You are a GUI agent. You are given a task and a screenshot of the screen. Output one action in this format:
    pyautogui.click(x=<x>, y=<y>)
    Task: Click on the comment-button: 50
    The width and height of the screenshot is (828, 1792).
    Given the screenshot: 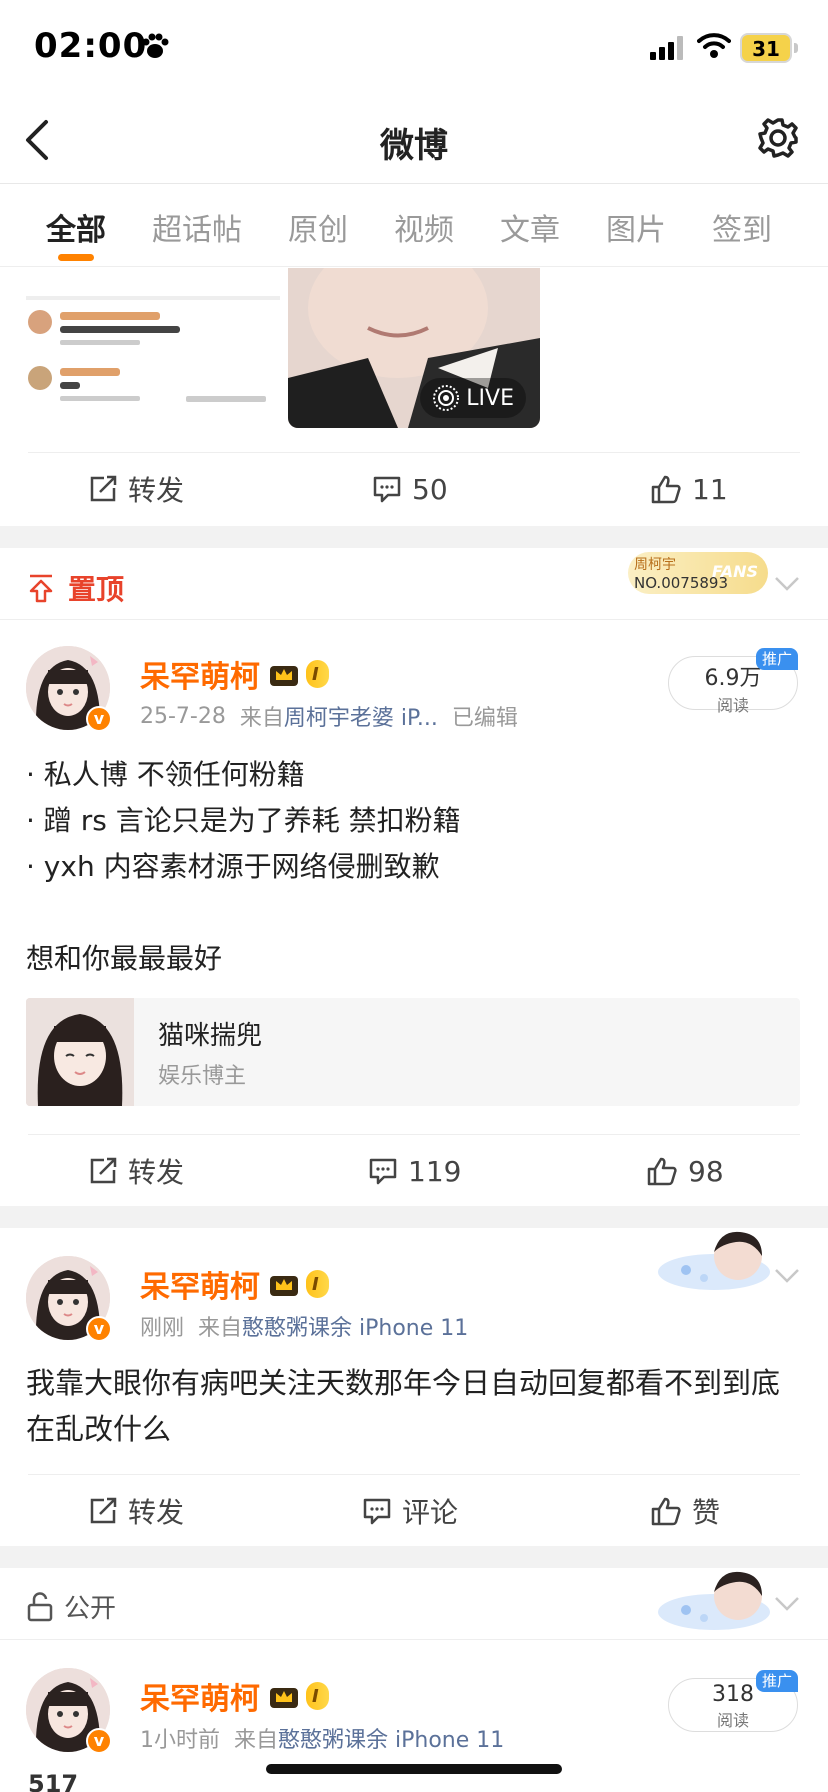 What is the action you would take?
    pyautogui.click(x=410, y=489)
    